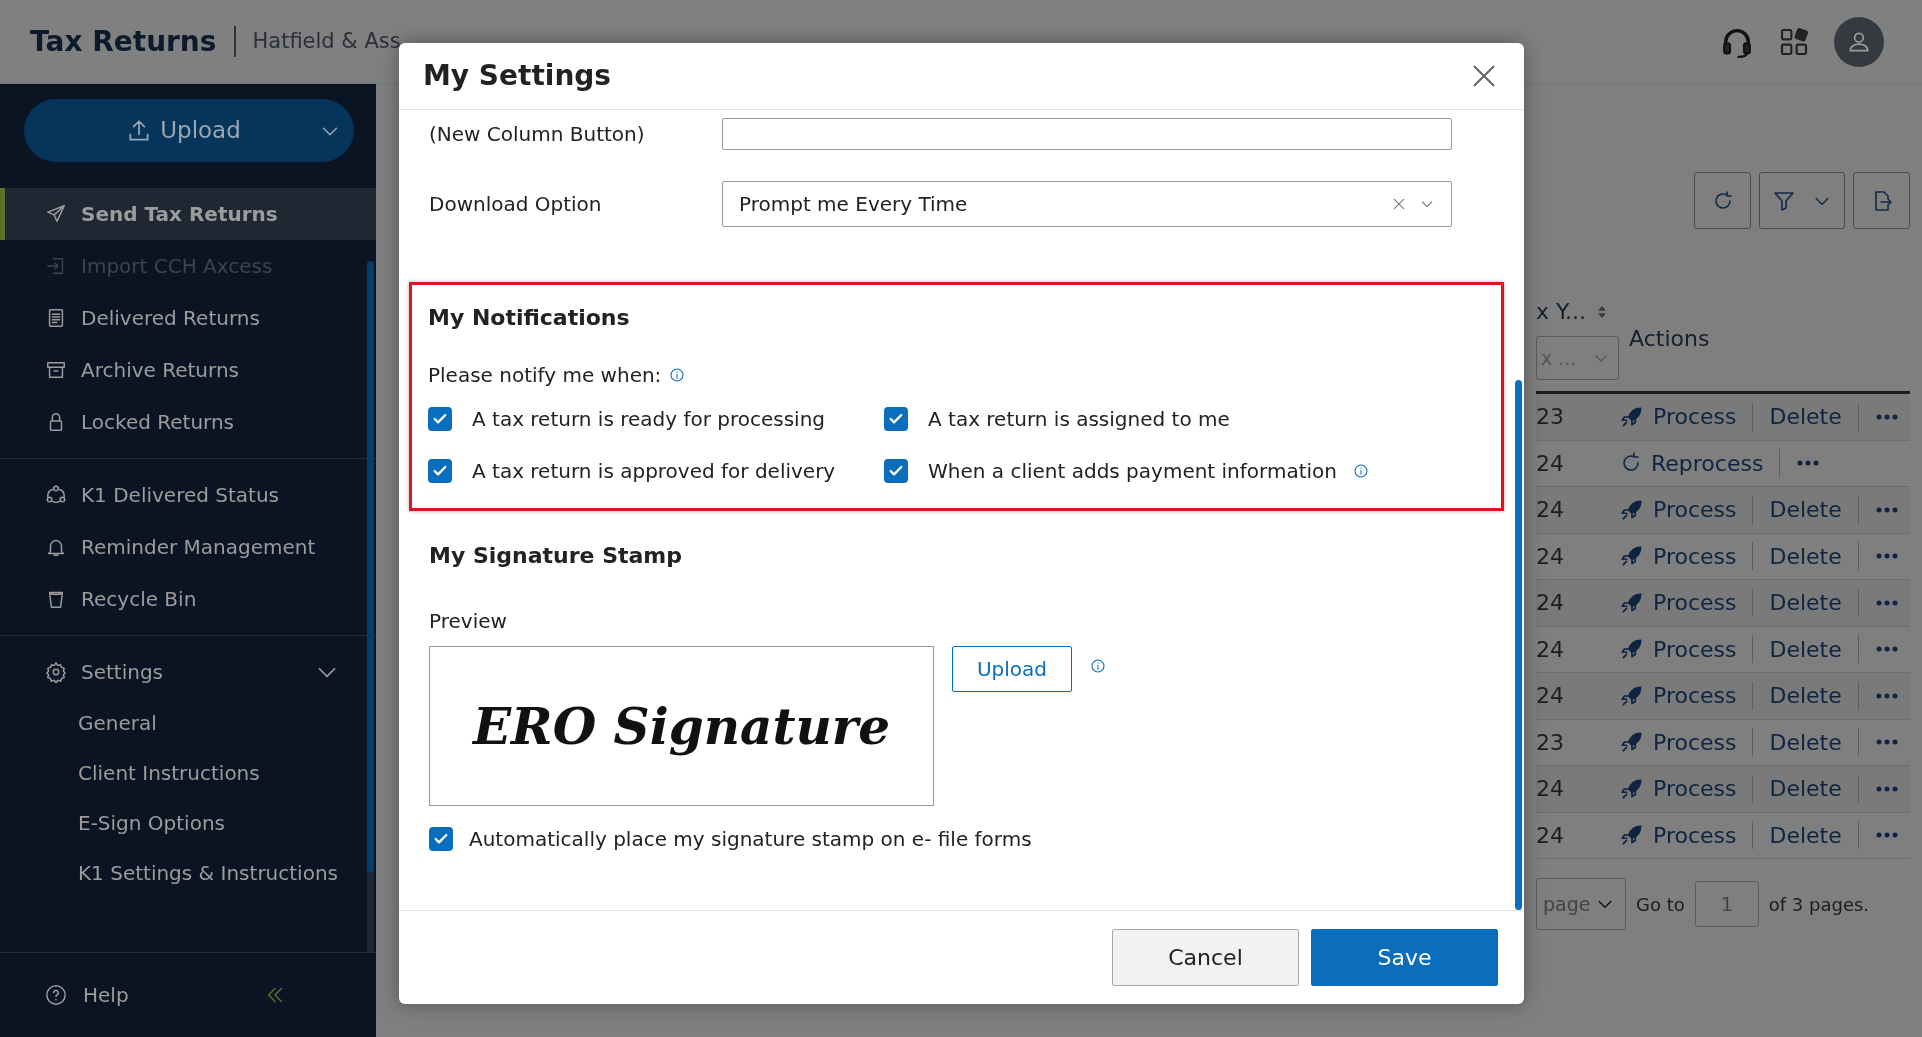  Describe the element at coordinates (1669, 339) in the screenshot. I see `column-header: Actions` at that location.